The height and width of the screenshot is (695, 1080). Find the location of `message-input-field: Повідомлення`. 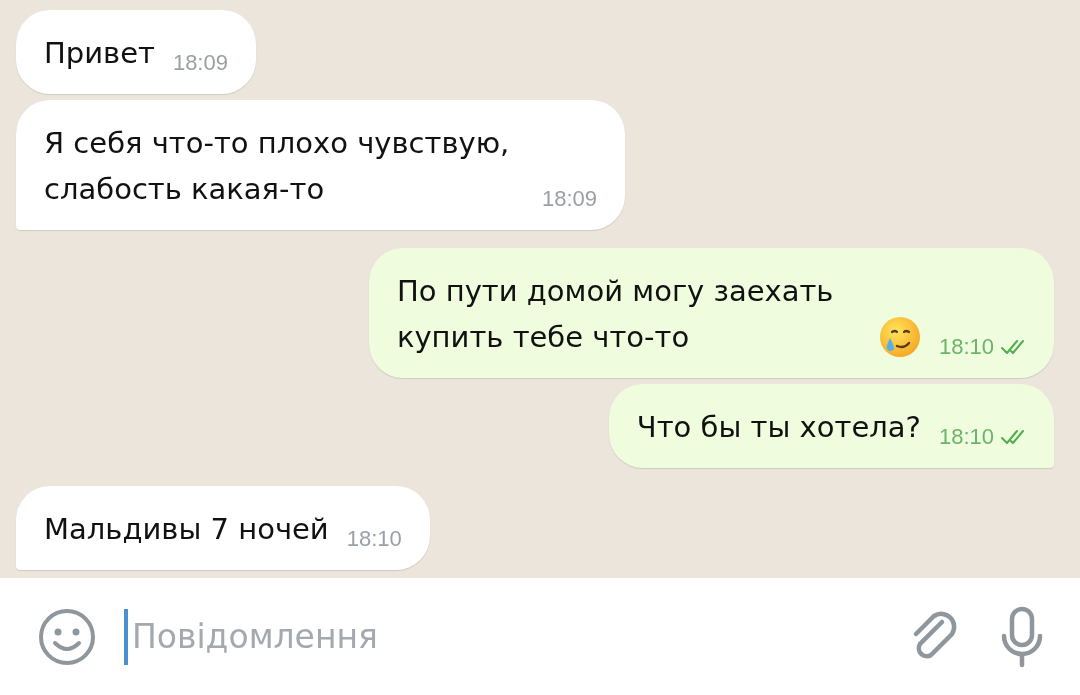

message-input-field: Повідомлення is located at coordinates (518, 636).